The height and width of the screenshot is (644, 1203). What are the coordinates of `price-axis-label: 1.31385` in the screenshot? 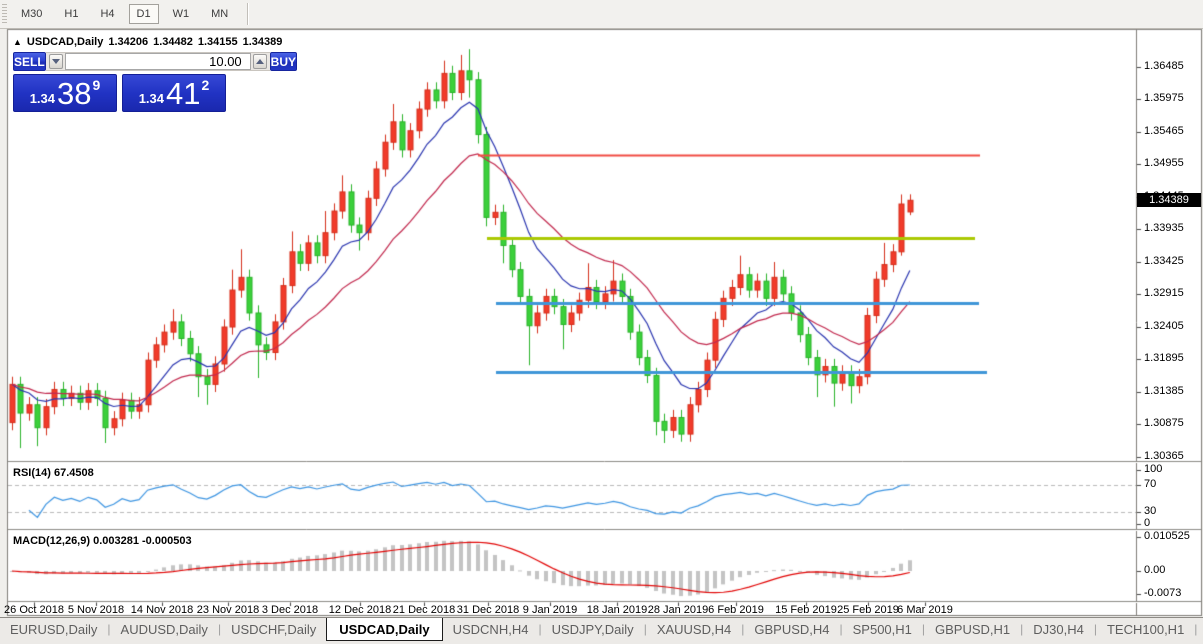 It's located at (1164, 390).